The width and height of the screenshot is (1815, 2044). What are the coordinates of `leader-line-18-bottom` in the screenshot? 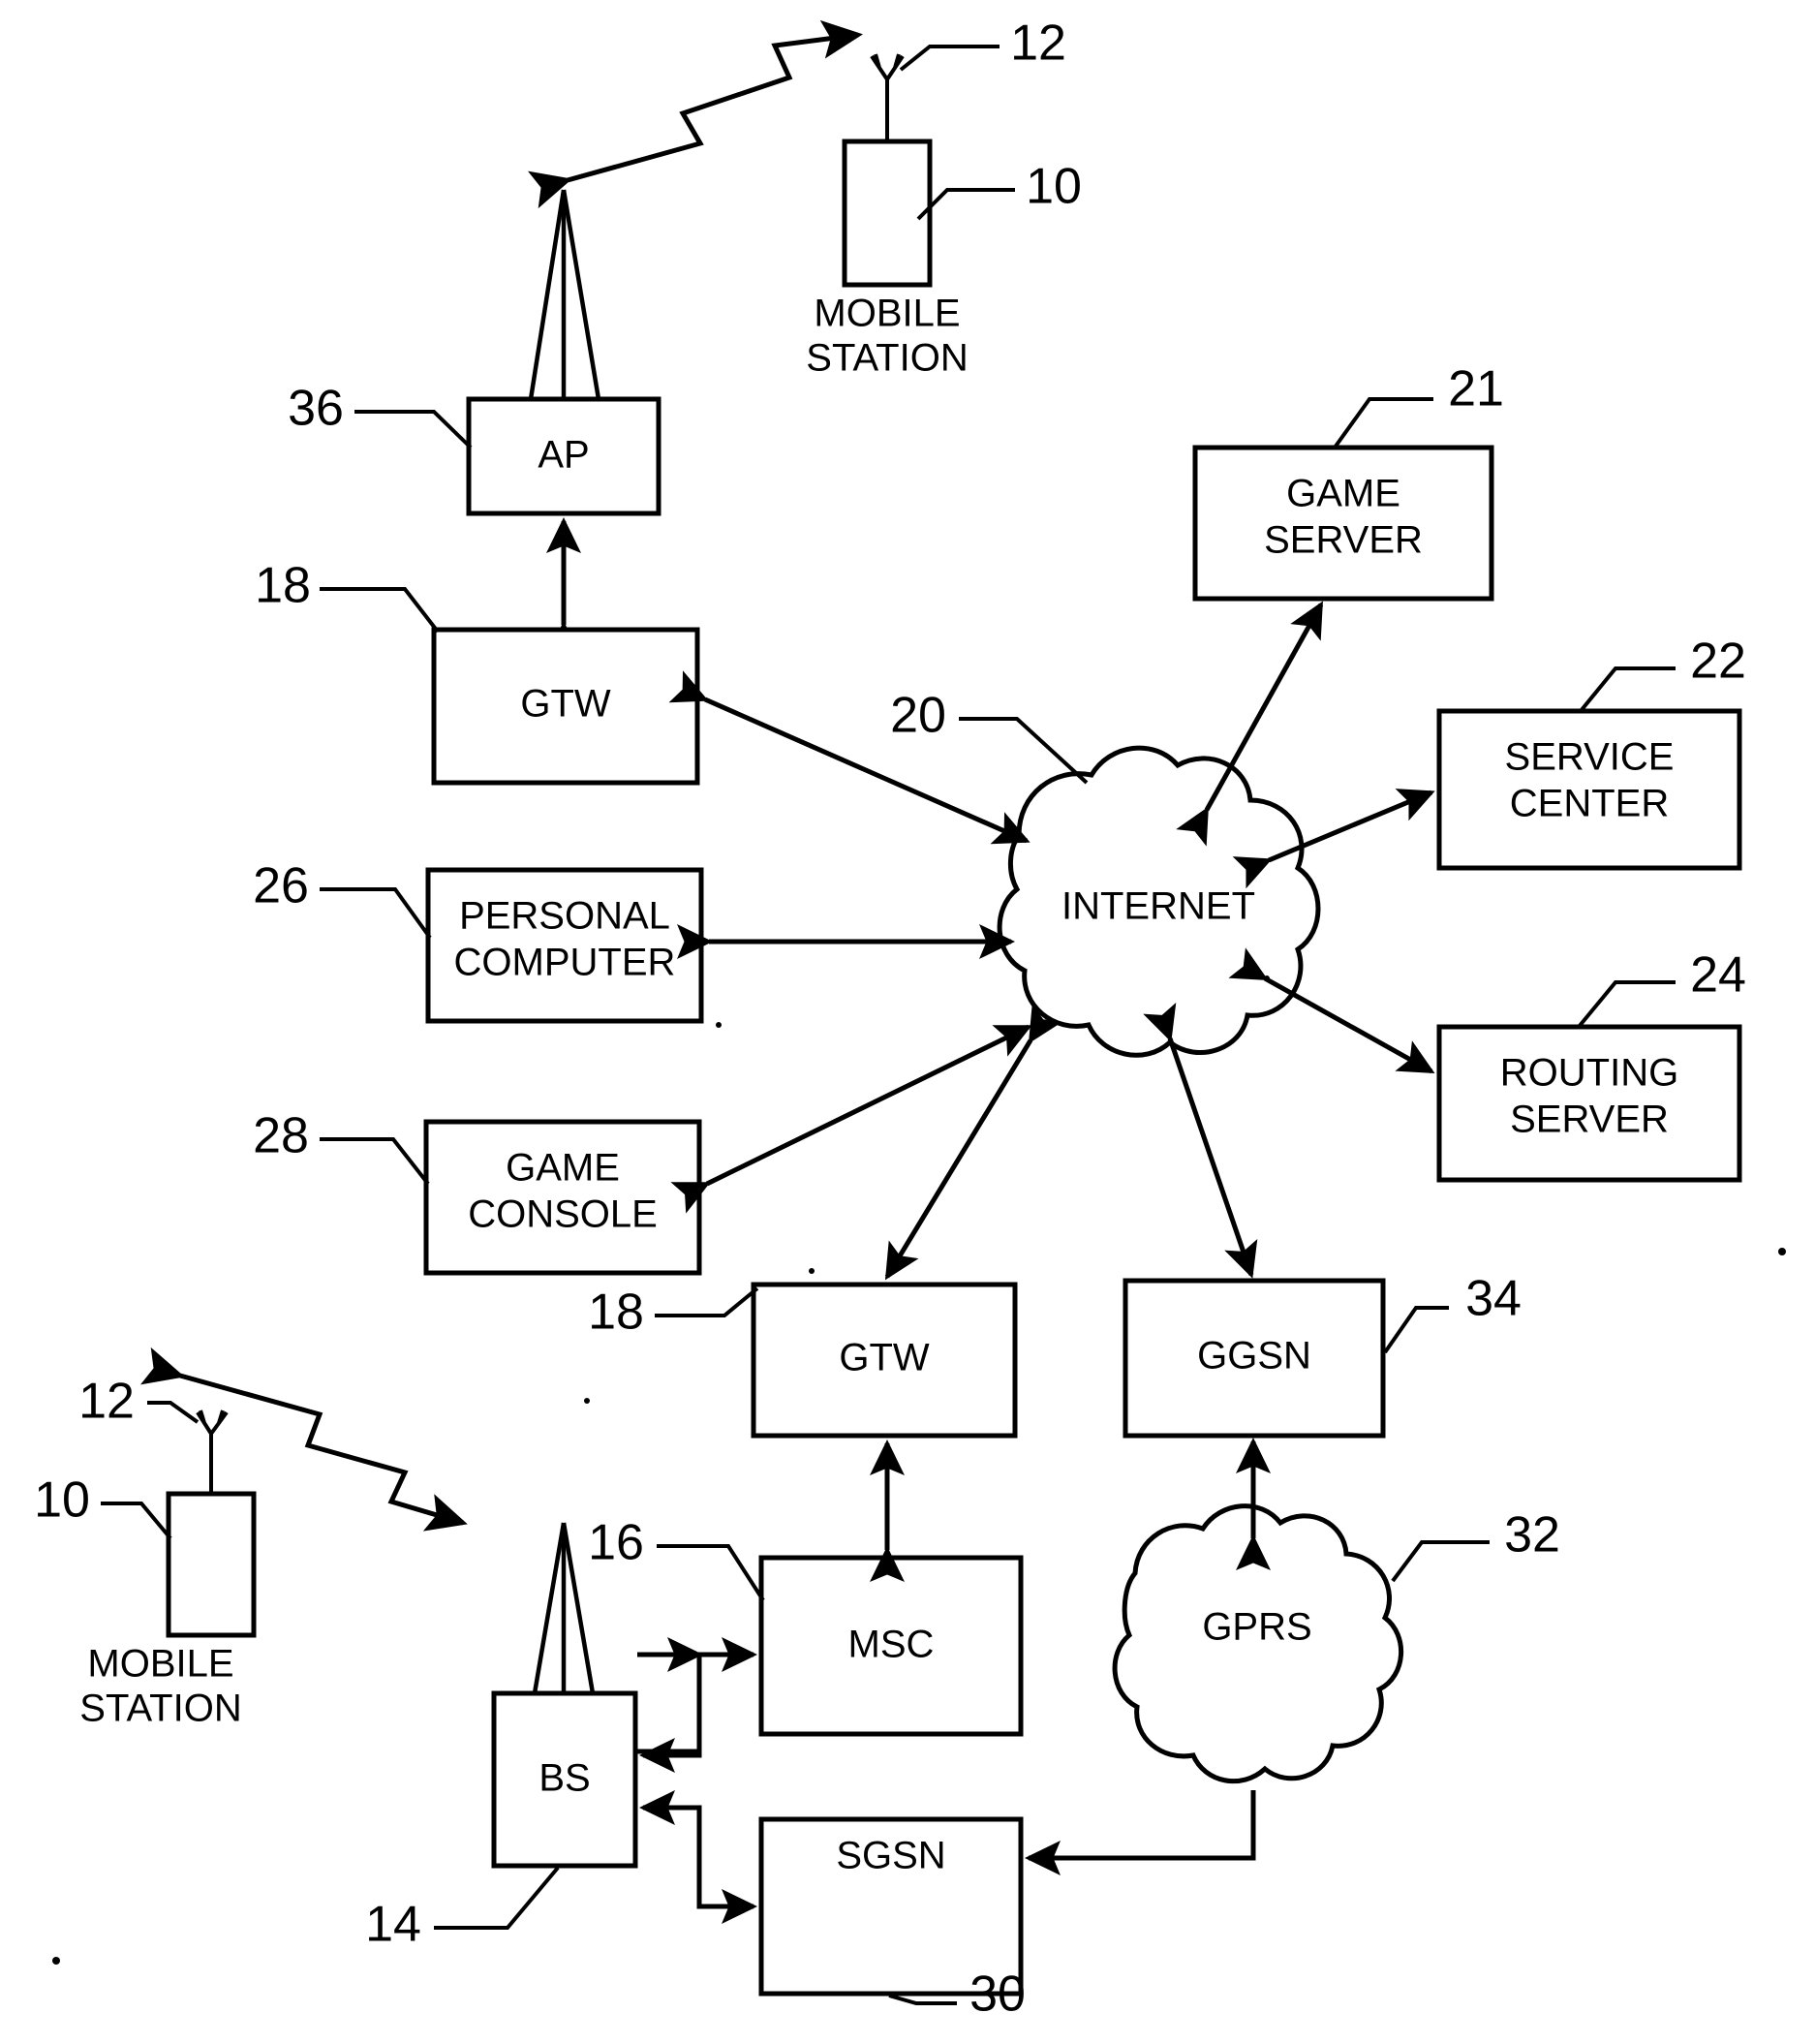 It's located at (707, 1301).